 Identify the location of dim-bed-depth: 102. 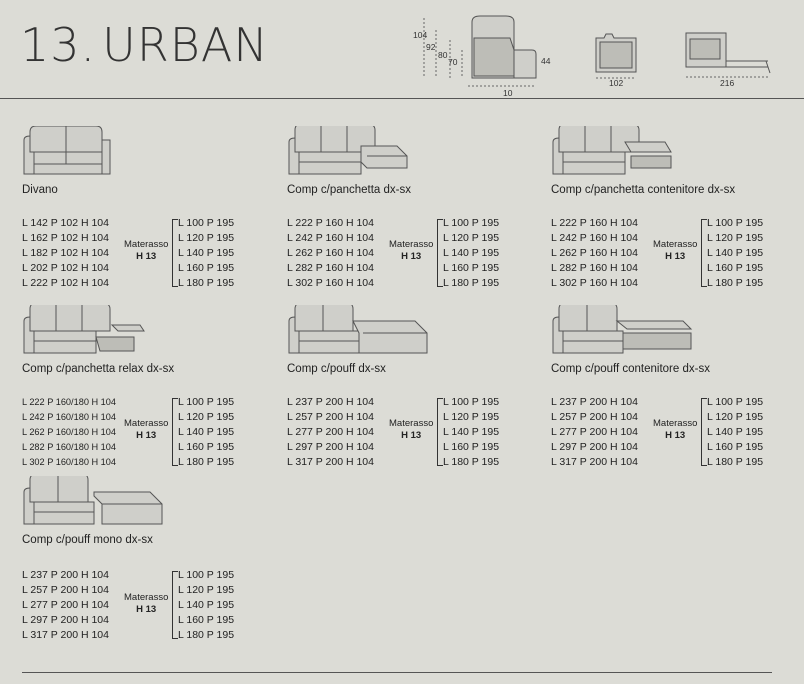
(616, 83).